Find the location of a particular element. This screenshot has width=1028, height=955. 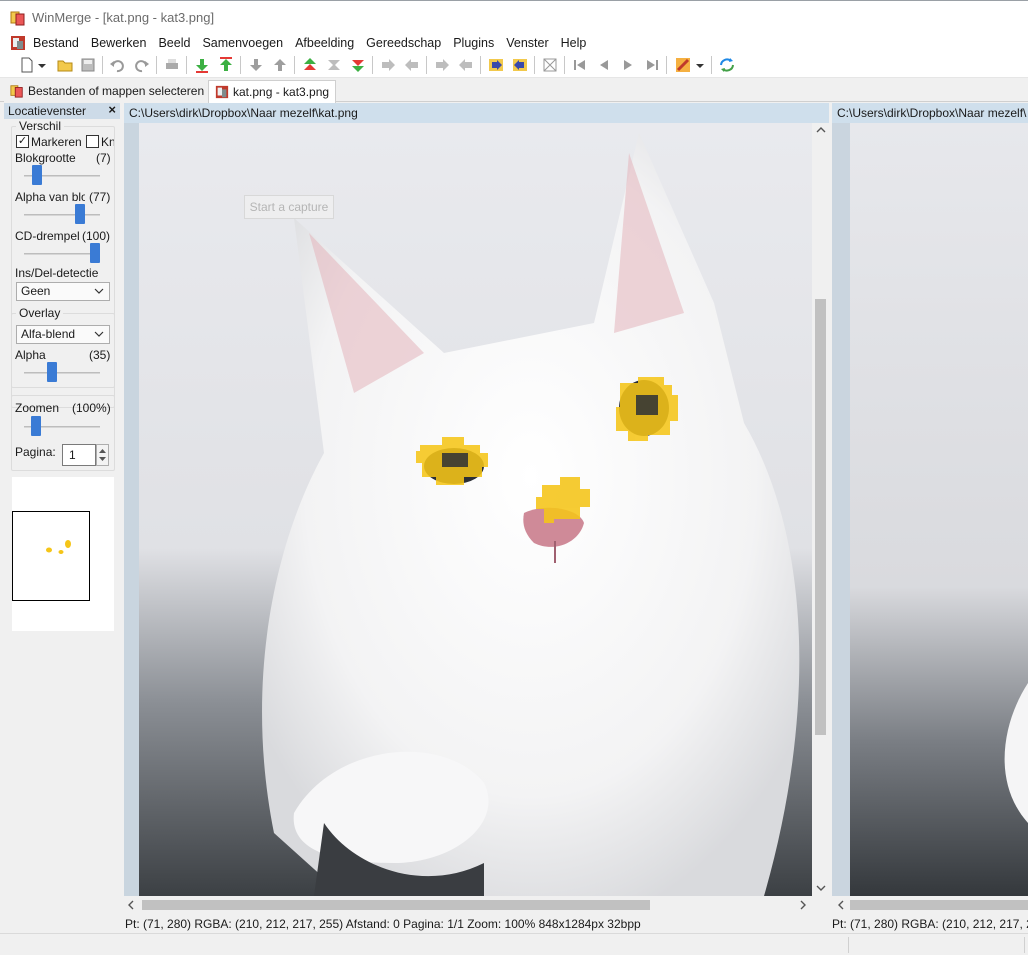

cd-drempel-slider-track is located at coordinates (62, 254).